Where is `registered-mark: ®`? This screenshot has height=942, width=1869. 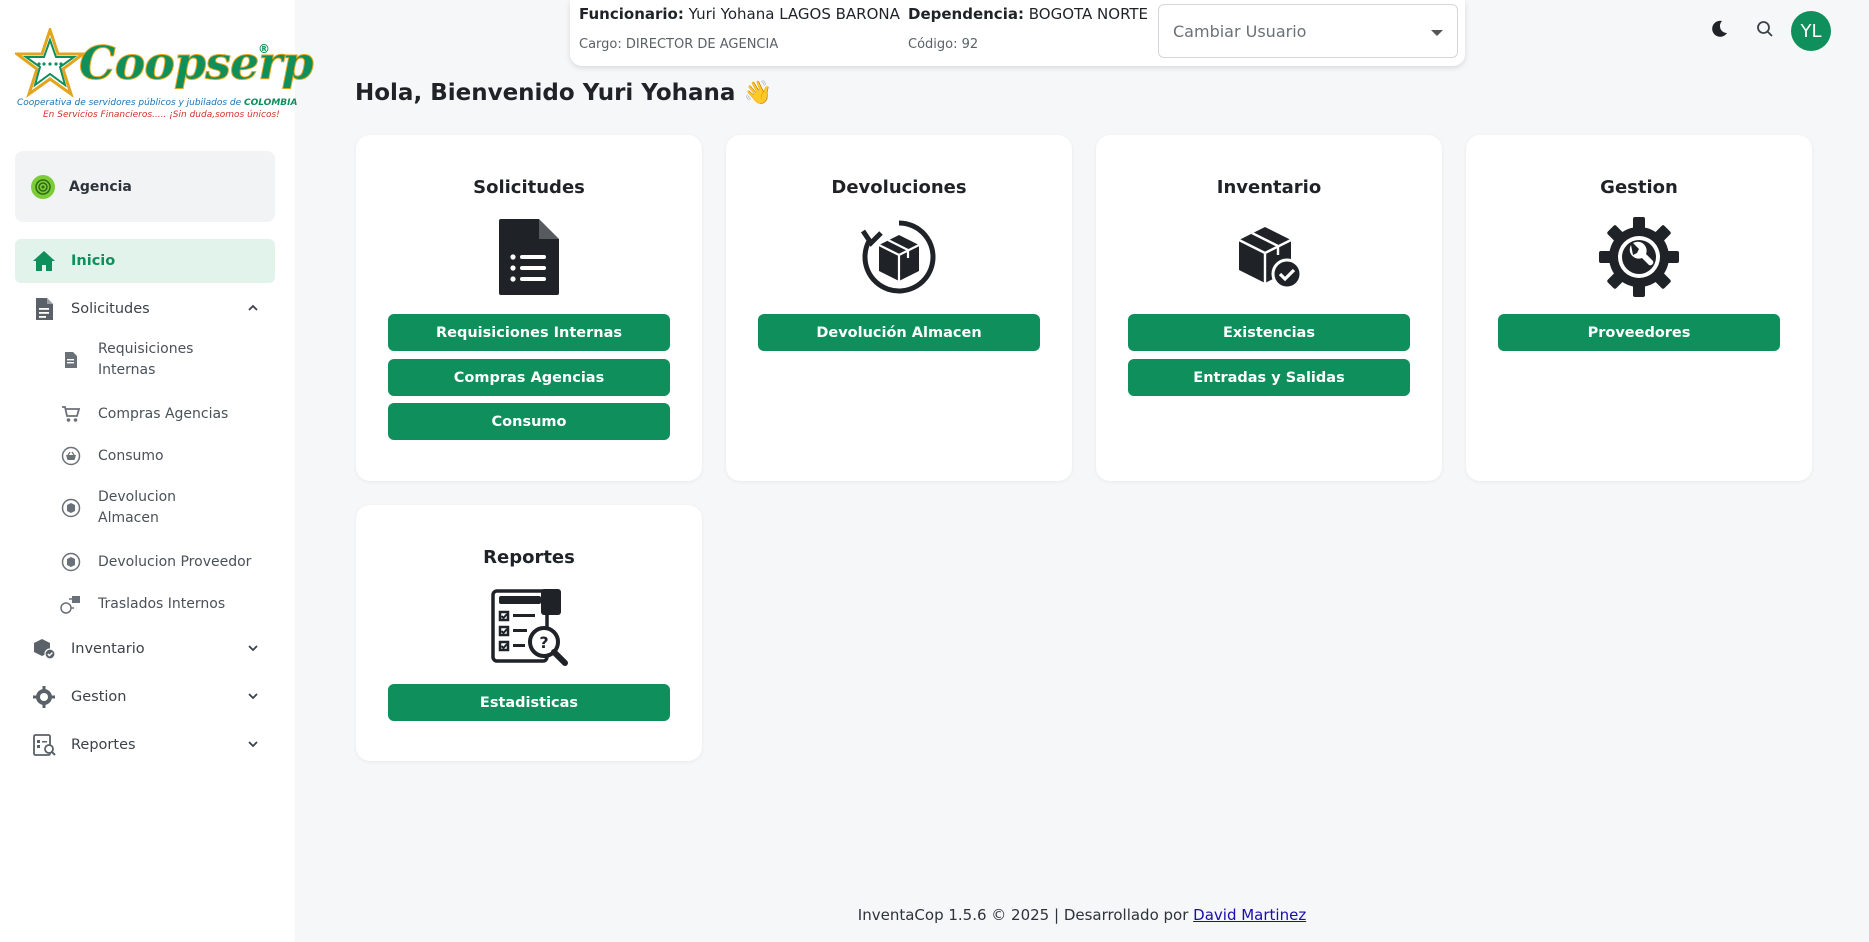
registered-mark: ® is located at coordinates (264, 49).